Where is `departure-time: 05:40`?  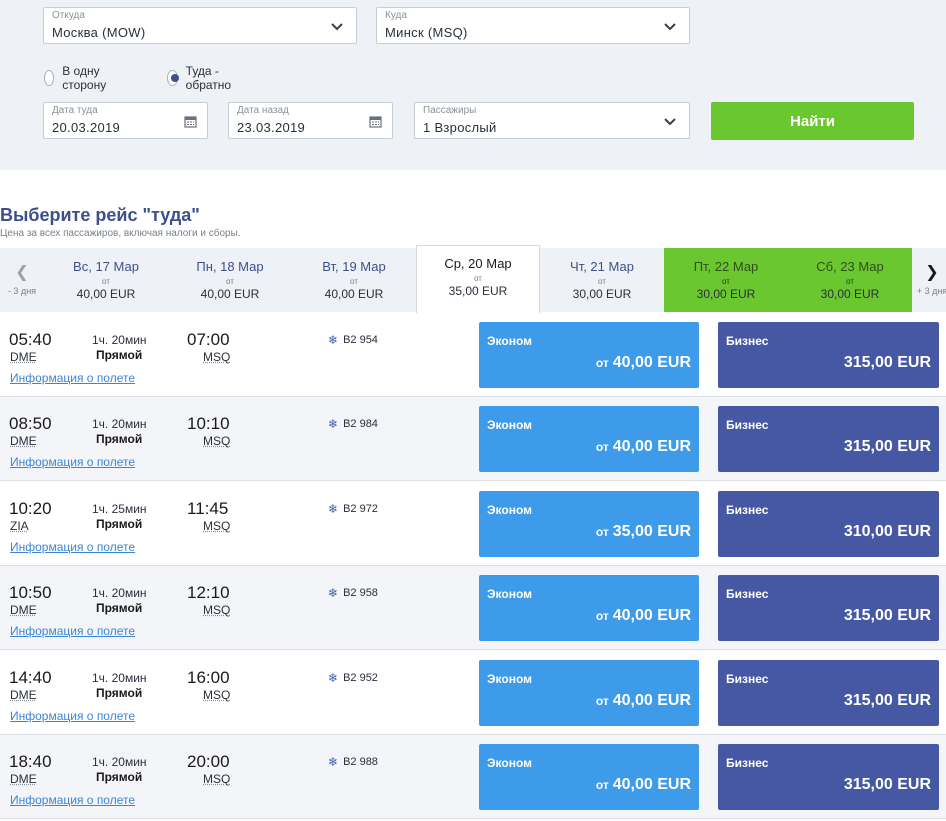 departure-time: 05:40 is located at coordinates (30, 339).